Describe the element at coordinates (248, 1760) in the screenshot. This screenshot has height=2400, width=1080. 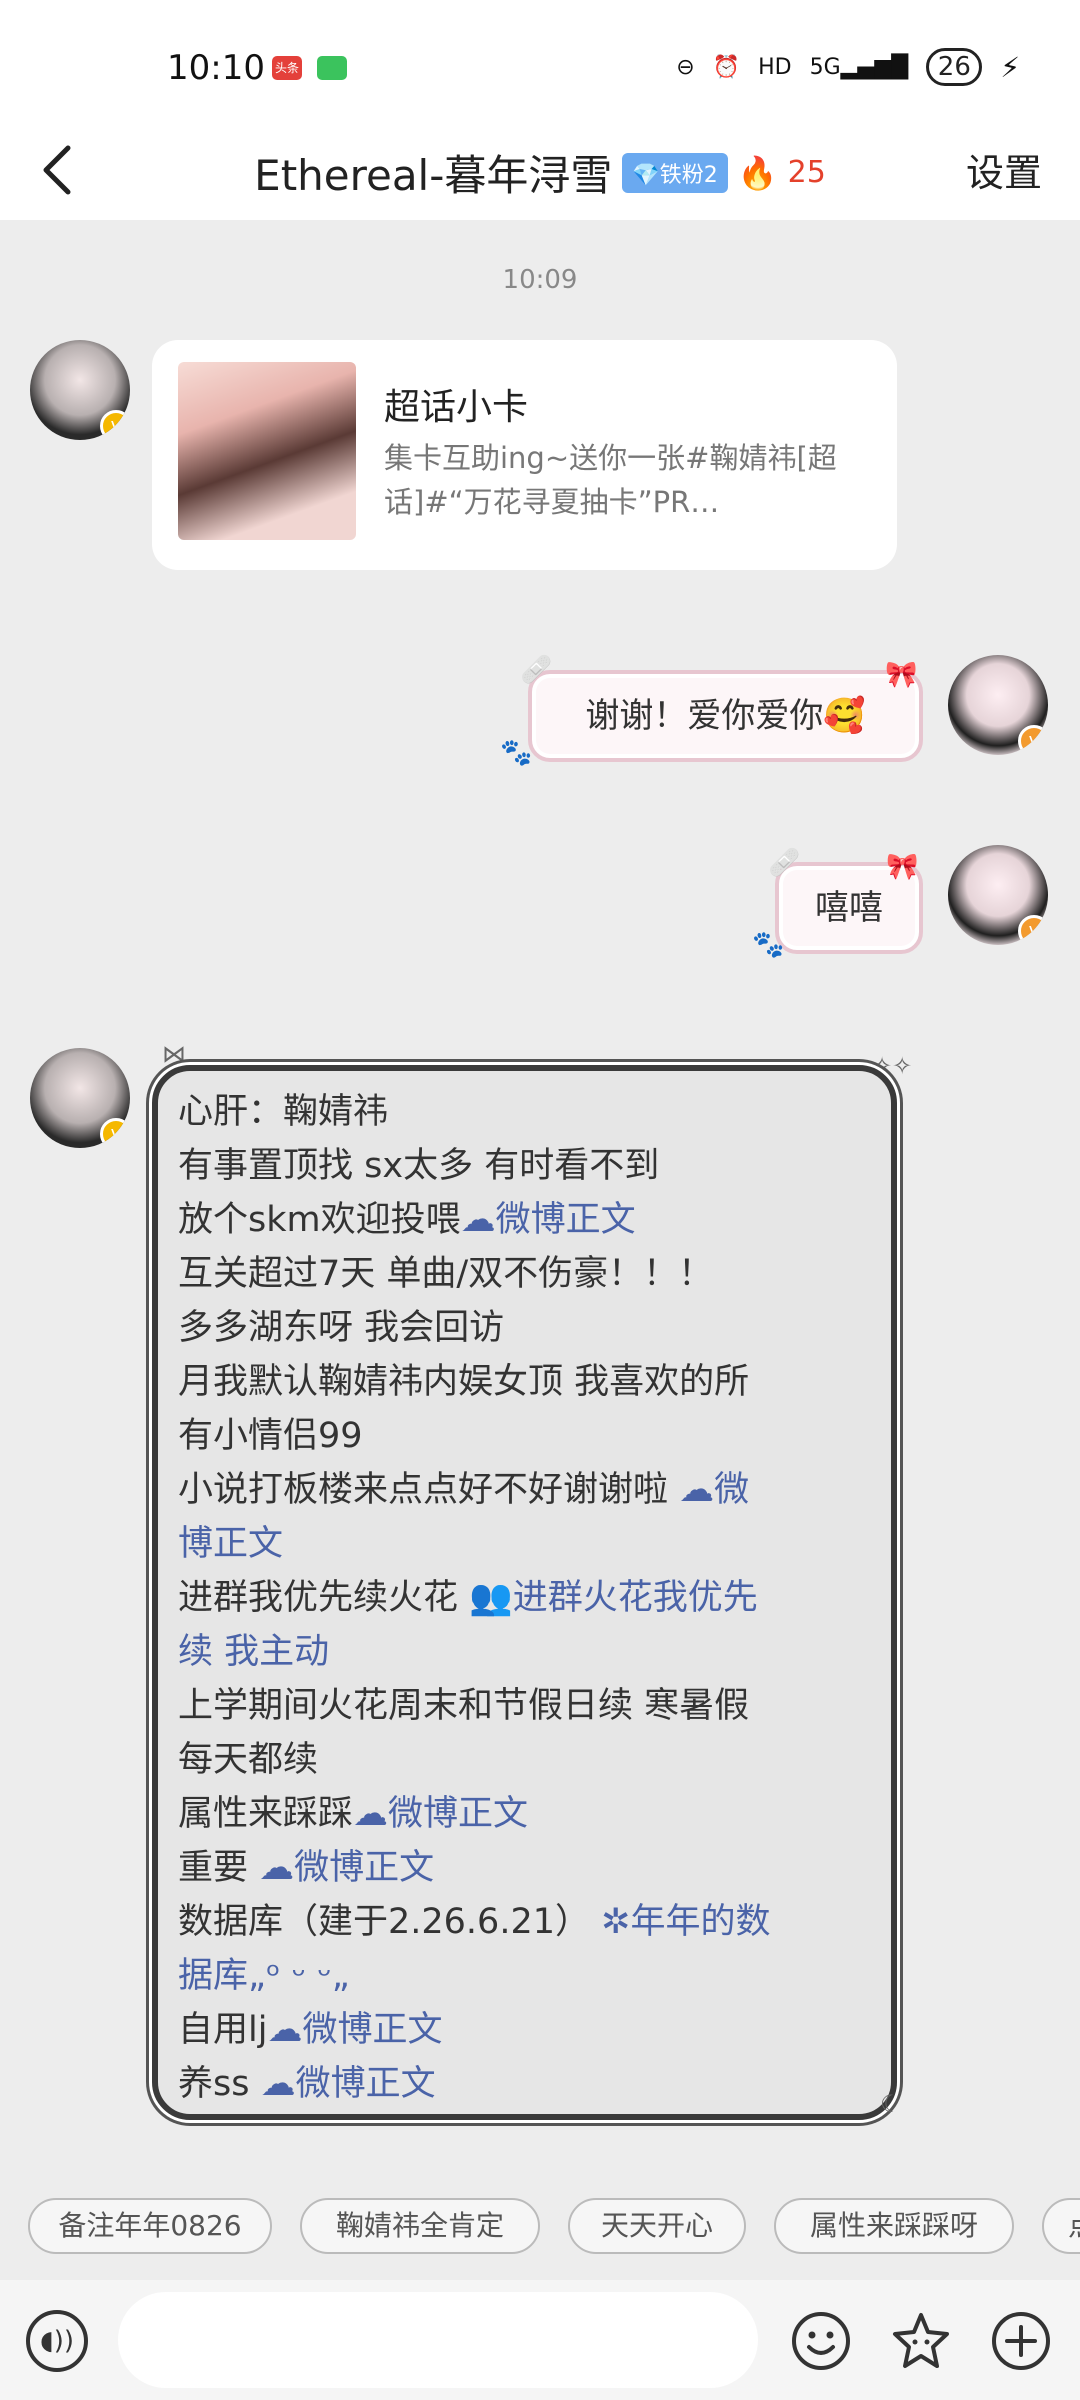
I see `profile-line-text: 每天都续` at that location.